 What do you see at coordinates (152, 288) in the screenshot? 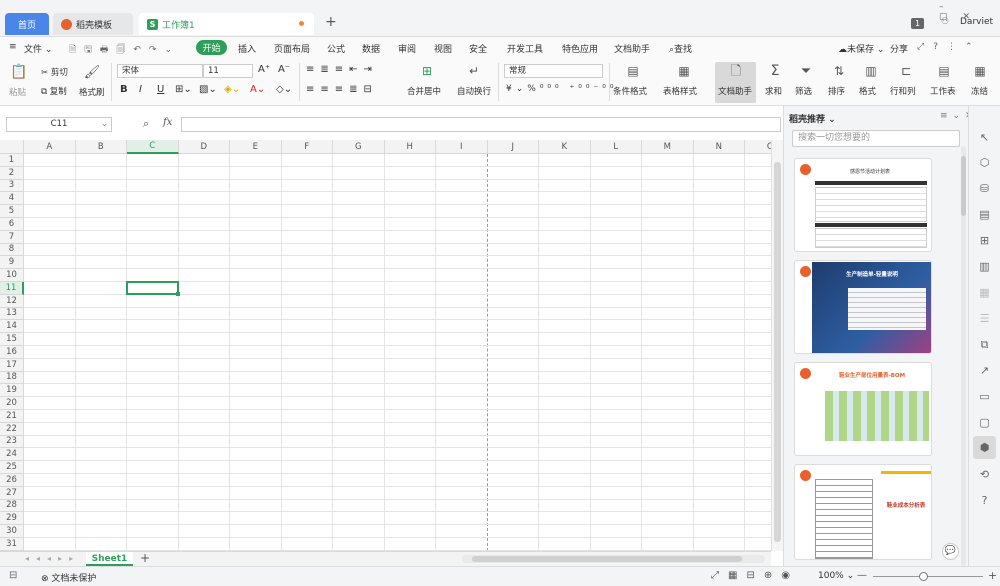
I see `active-cell` at bounding box center [152, 288].